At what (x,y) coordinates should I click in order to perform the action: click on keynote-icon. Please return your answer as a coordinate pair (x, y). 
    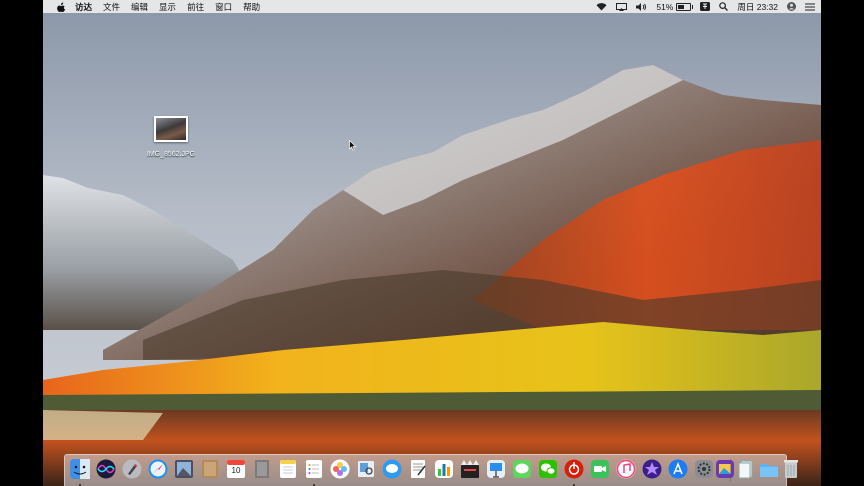
    Looking at the image, I should click on (496, 469).